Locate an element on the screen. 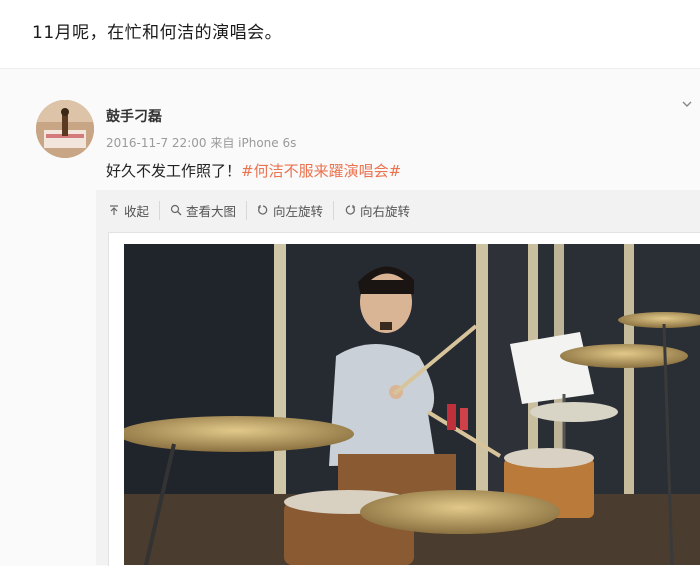  collapse-icon is located at coordinates (114, 210).